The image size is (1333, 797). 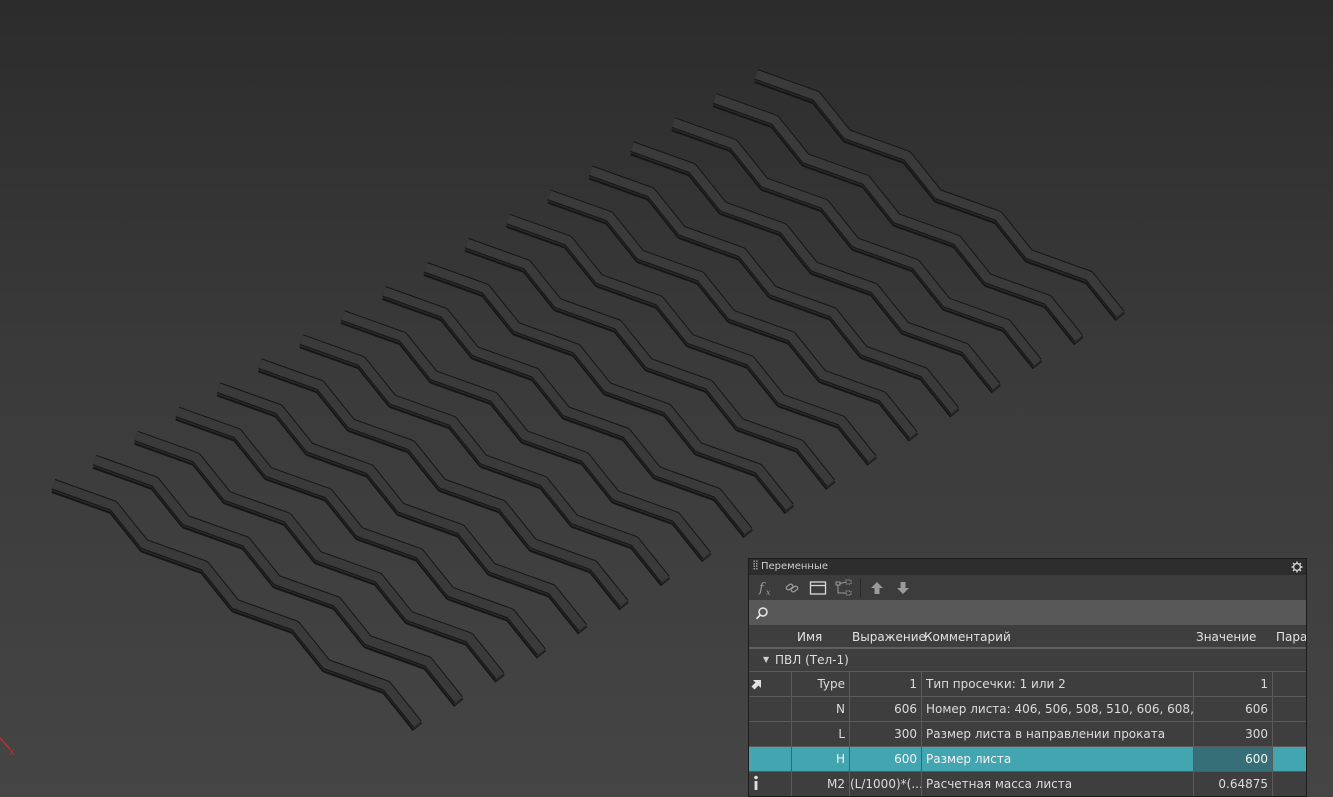 I want to click on row-comment: Расчетная масса листа, so click(x=1057, y=784).